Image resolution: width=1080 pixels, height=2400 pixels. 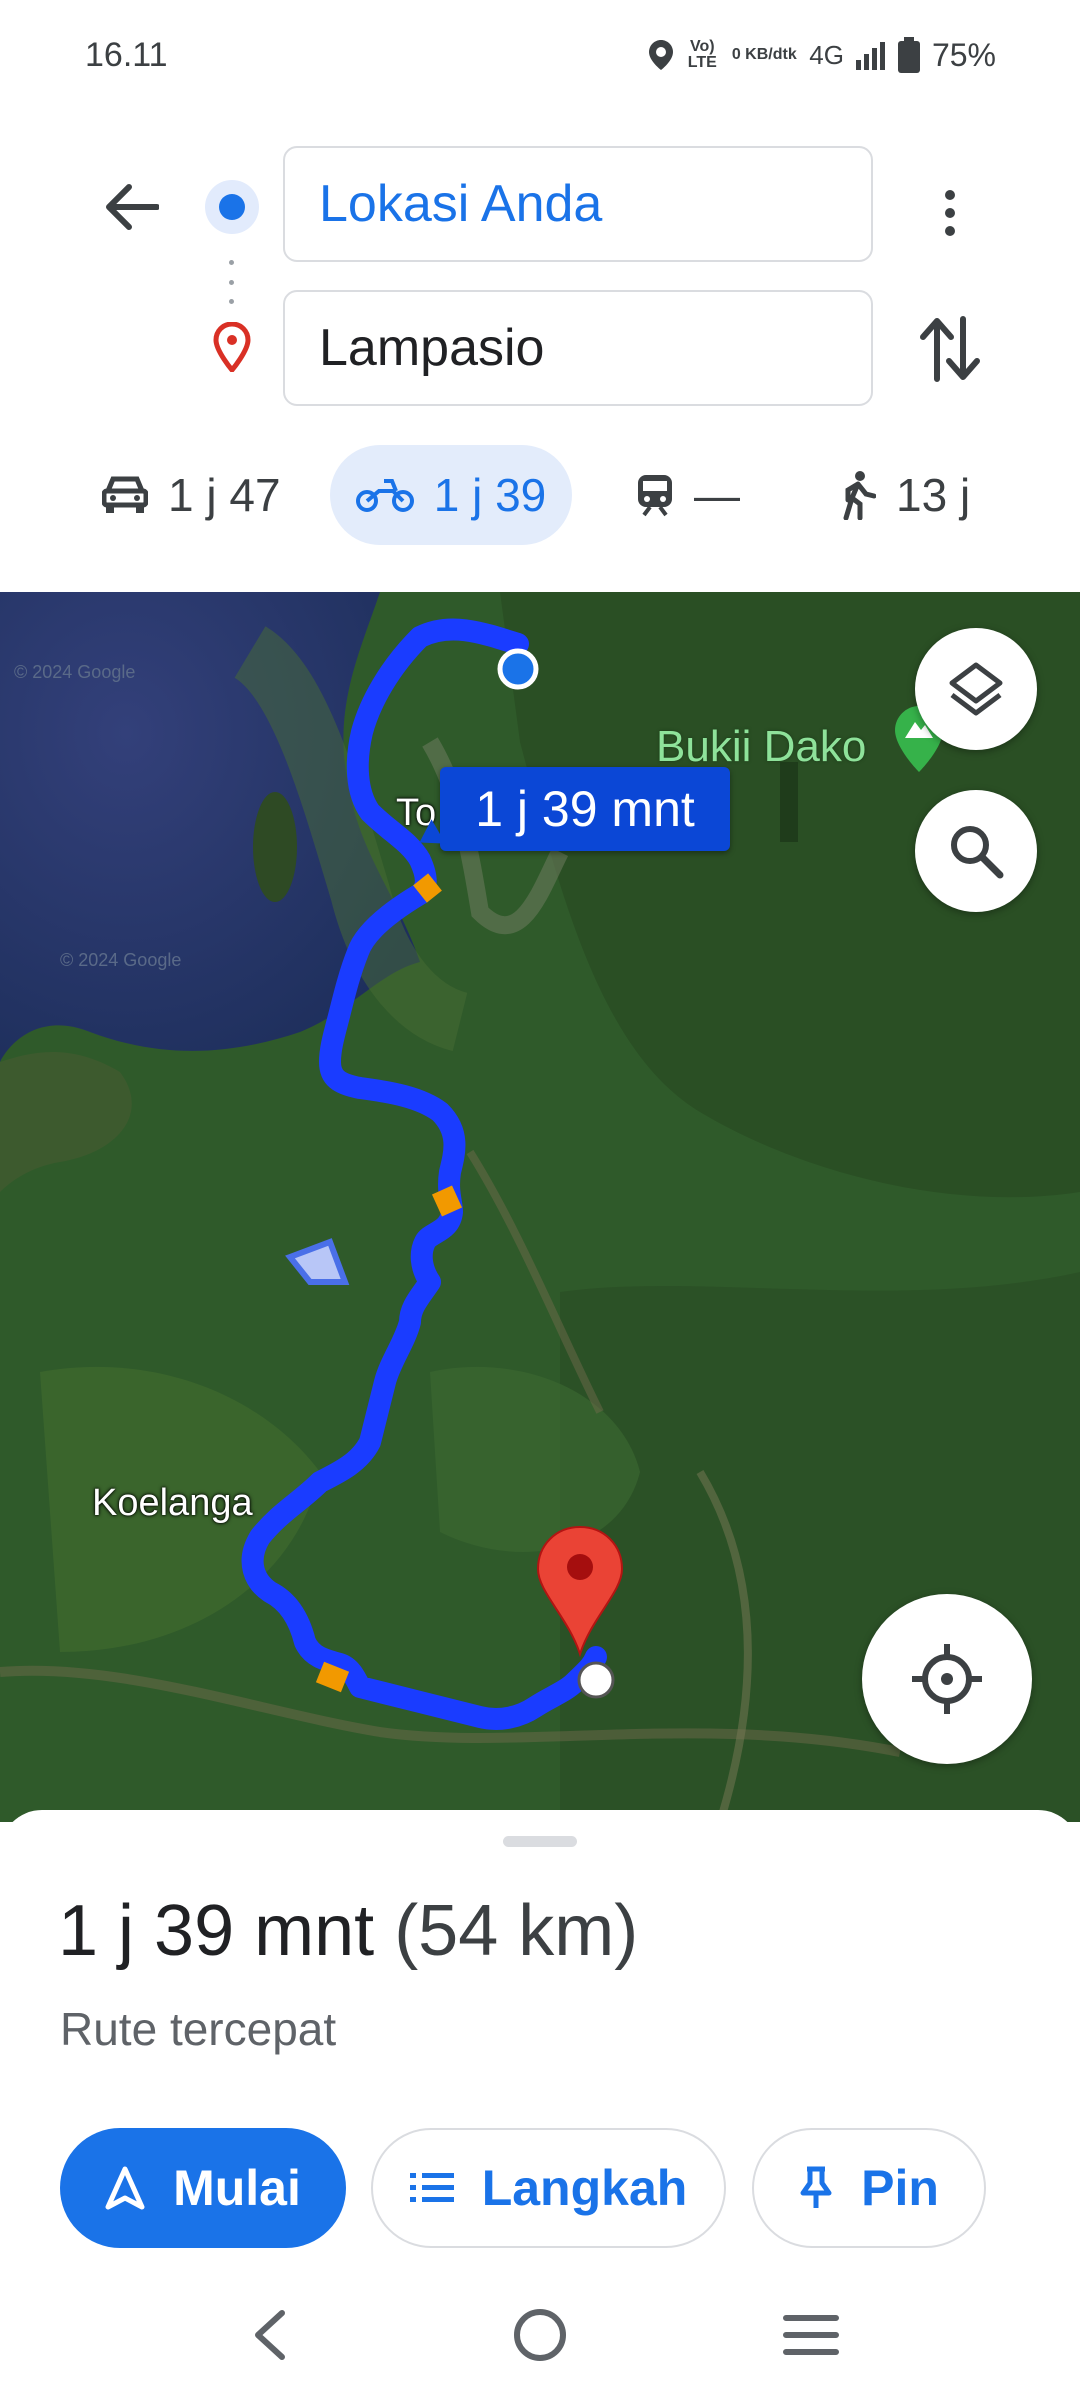 I want to click on nav-recents-button, so click(x=811, y=2335).